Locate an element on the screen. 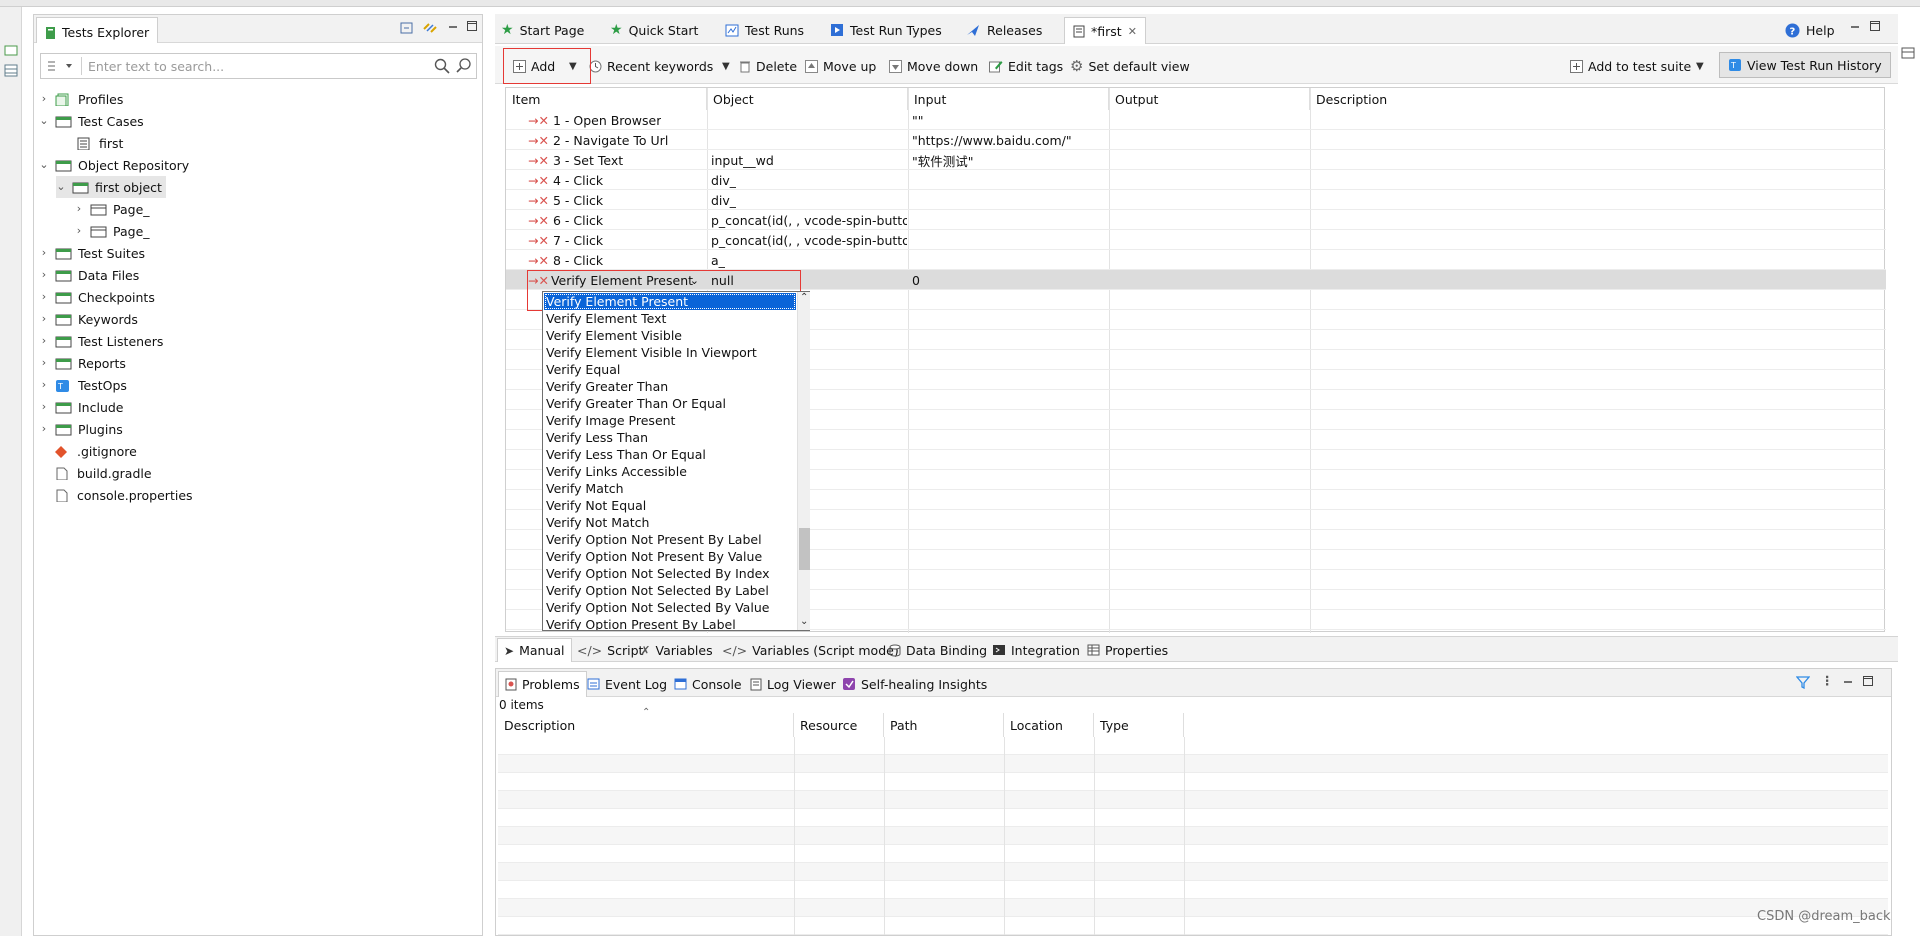 The image size is (1920, 936). dropdown-option: Verify Image Present is located at coordinates (670, 420).